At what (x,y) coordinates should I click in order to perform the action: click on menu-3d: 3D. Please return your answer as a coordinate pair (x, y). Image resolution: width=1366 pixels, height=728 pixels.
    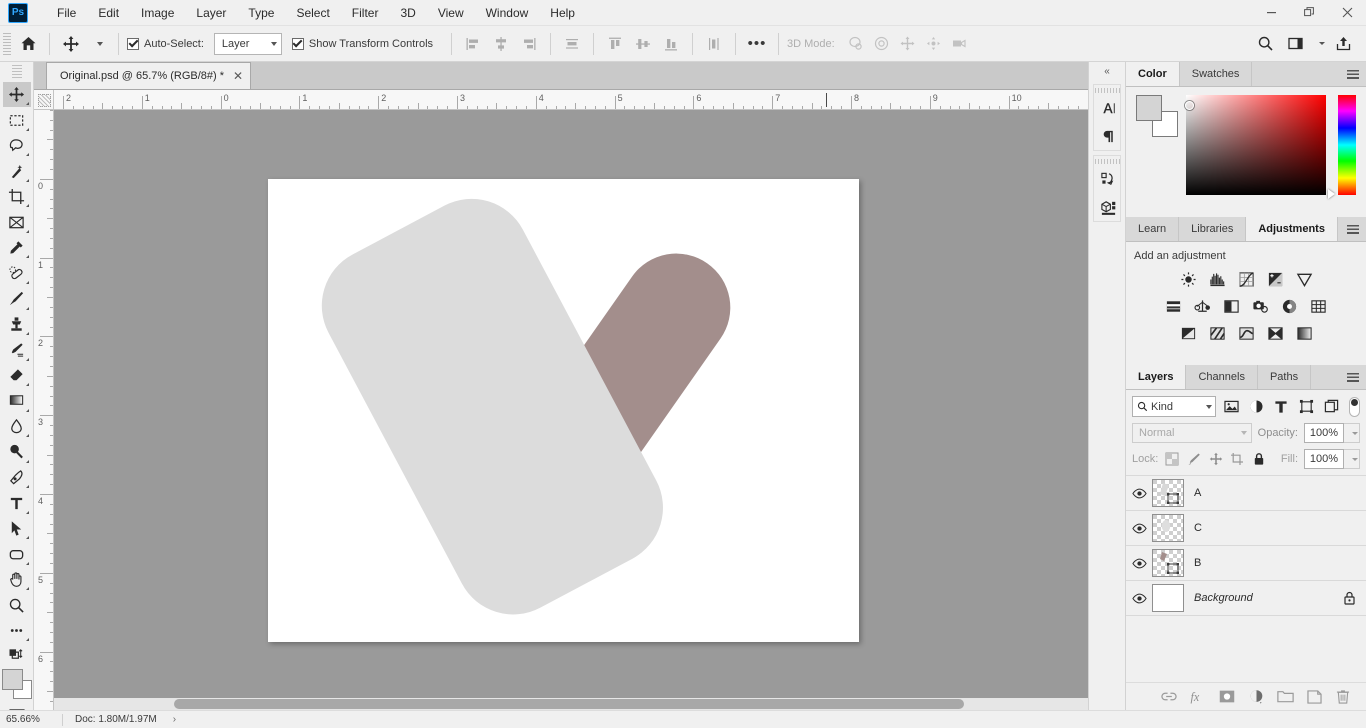
    Looking at the image, I should click on (407, 13).